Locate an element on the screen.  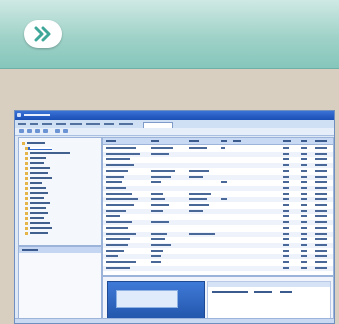
tree-item-selected is located at coordinates (38, 148).